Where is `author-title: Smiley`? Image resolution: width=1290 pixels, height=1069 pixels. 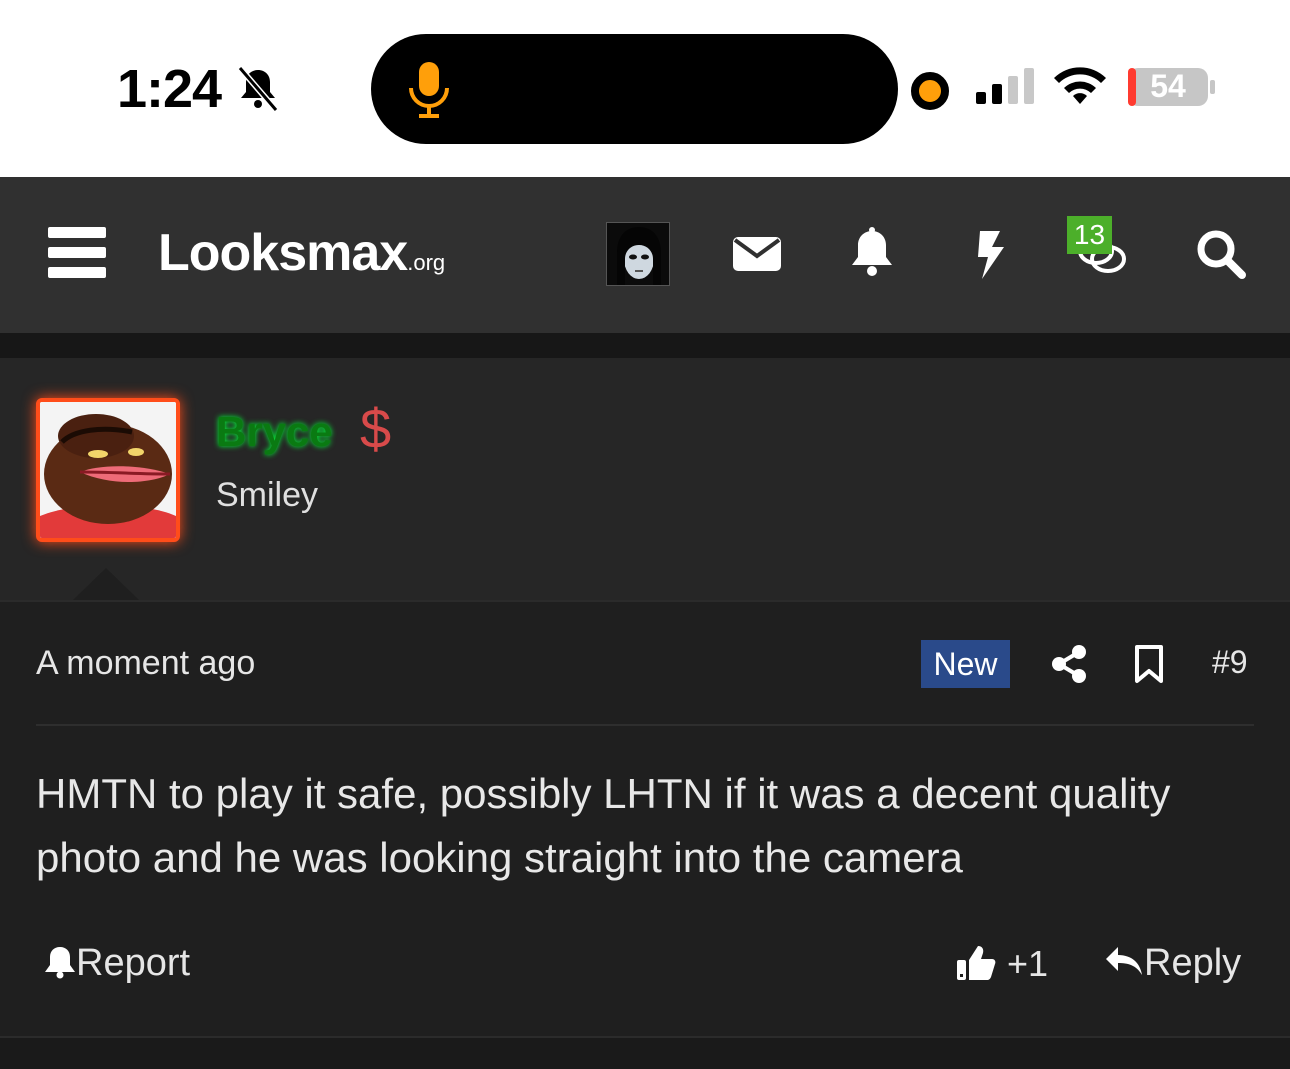
author-title: Smiley is located at coordinates (267, 495).